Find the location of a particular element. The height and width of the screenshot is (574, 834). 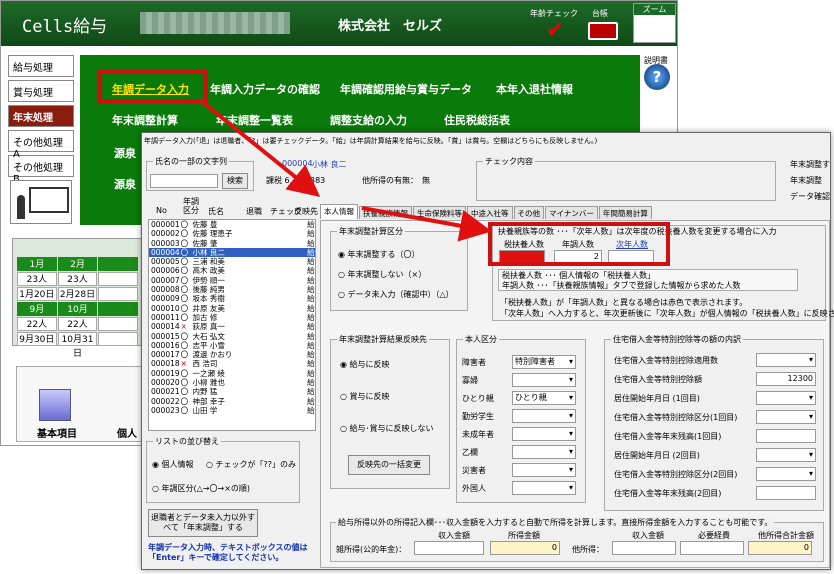

annotation-arrows is located at coordinates (345, 170).